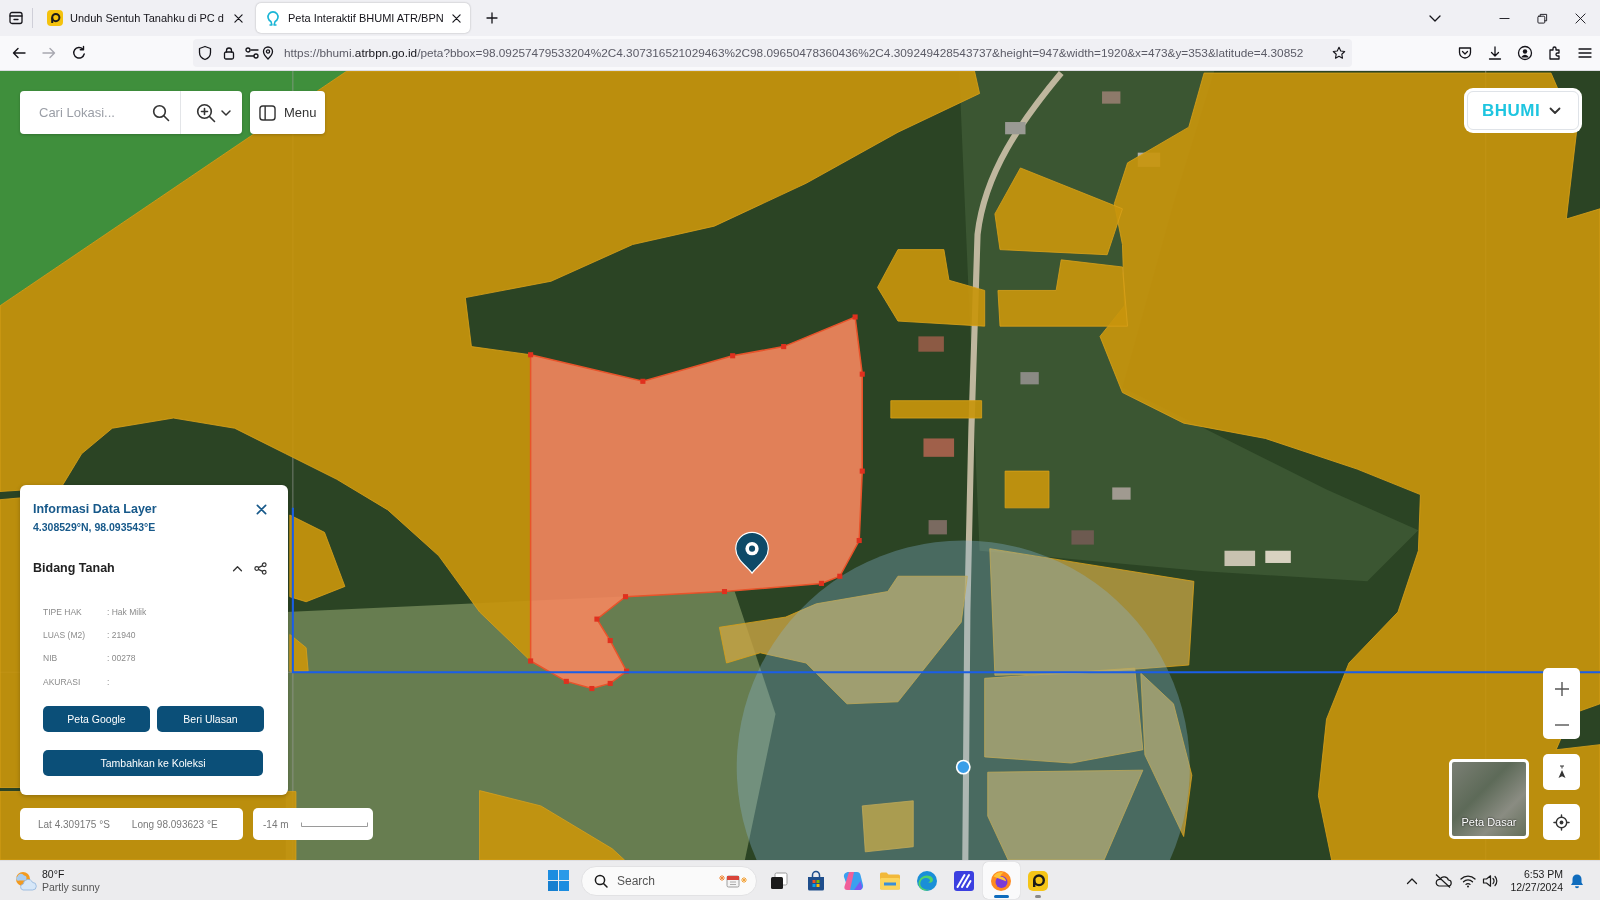  I want to click on search-field: Search, so click(669, 880).